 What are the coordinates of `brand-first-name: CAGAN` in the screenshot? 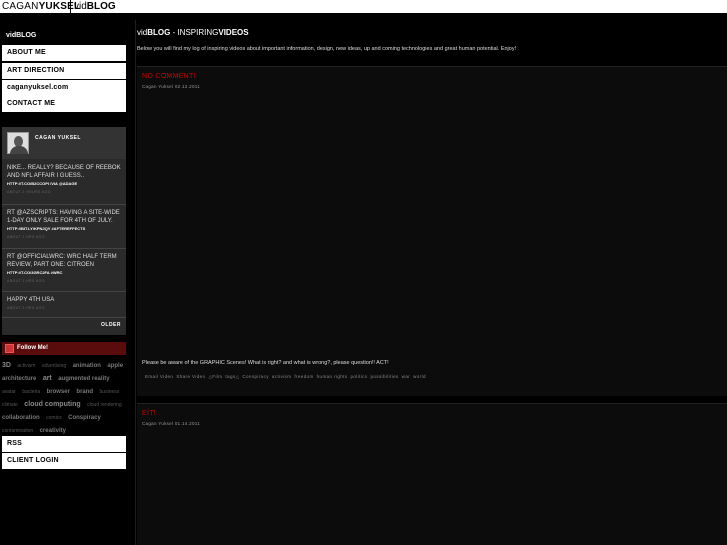 It's located at (20, 6).